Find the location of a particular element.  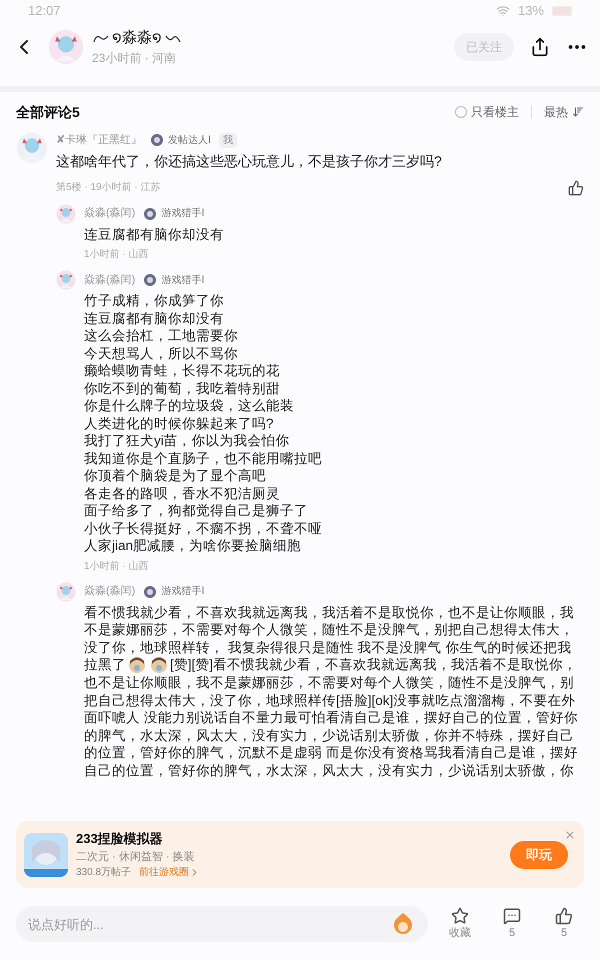

filter-toggle: 只看楼主 is located at coordinates (487, 112).